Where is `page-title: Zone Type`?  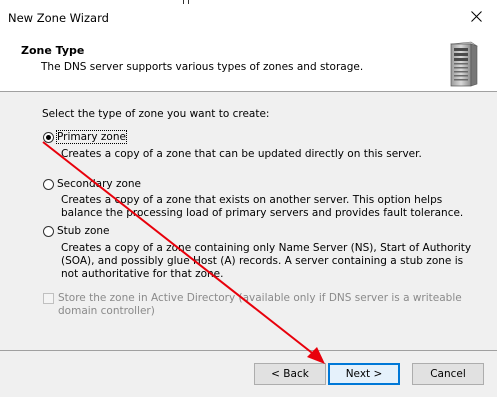 page-title: Zone Type is located at coordinates (53, 50).